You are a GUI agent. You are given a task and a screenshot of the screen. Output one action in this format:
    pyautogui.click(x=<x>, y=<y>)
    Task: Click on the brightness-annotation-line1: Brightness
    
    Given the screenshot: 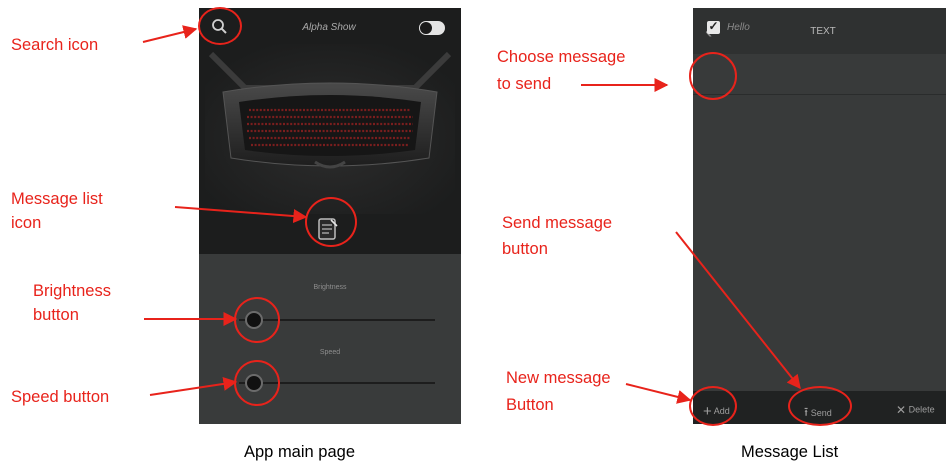 What is the action you would take?
    pyautogui.click(x=72, y=291)
    